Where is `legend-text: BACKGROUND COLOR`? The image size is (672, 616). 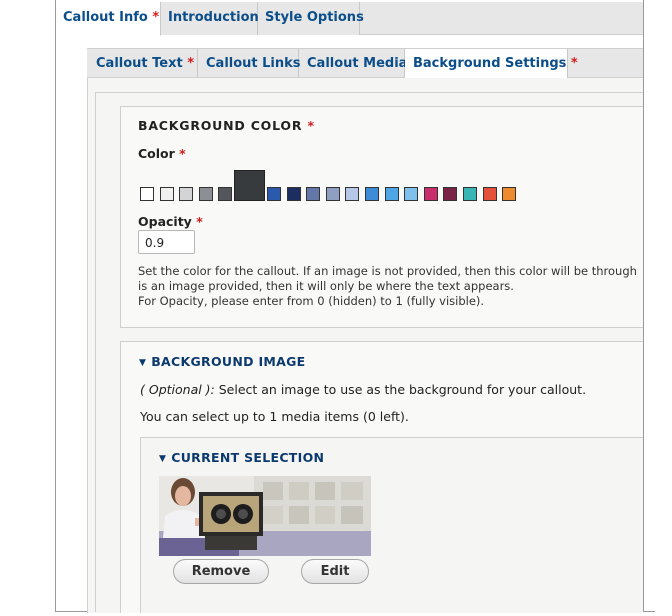
legend-text: BACKGROUND COLOR is located at coordinates (220, 125).